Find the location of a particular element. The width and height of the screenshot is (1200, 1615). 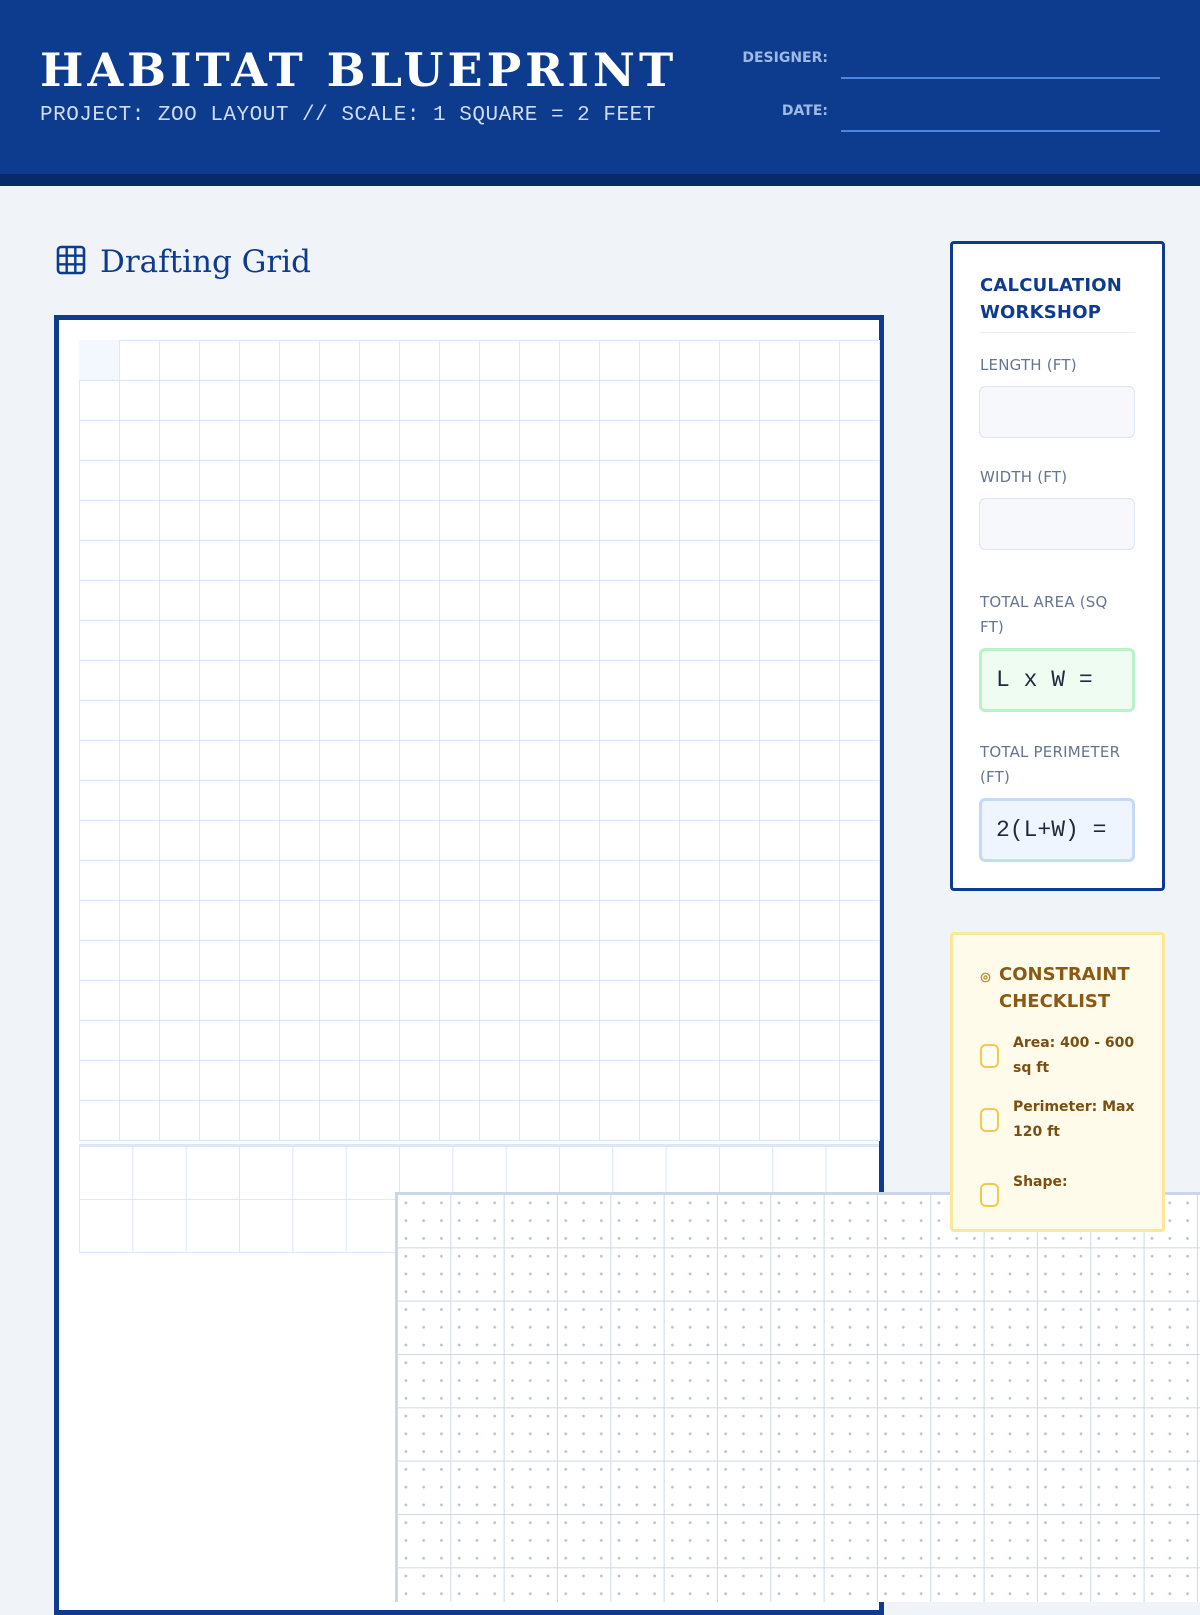

checklist-header: CONSTRAINT CHECKLIST is located at coordinates (1059, 988).